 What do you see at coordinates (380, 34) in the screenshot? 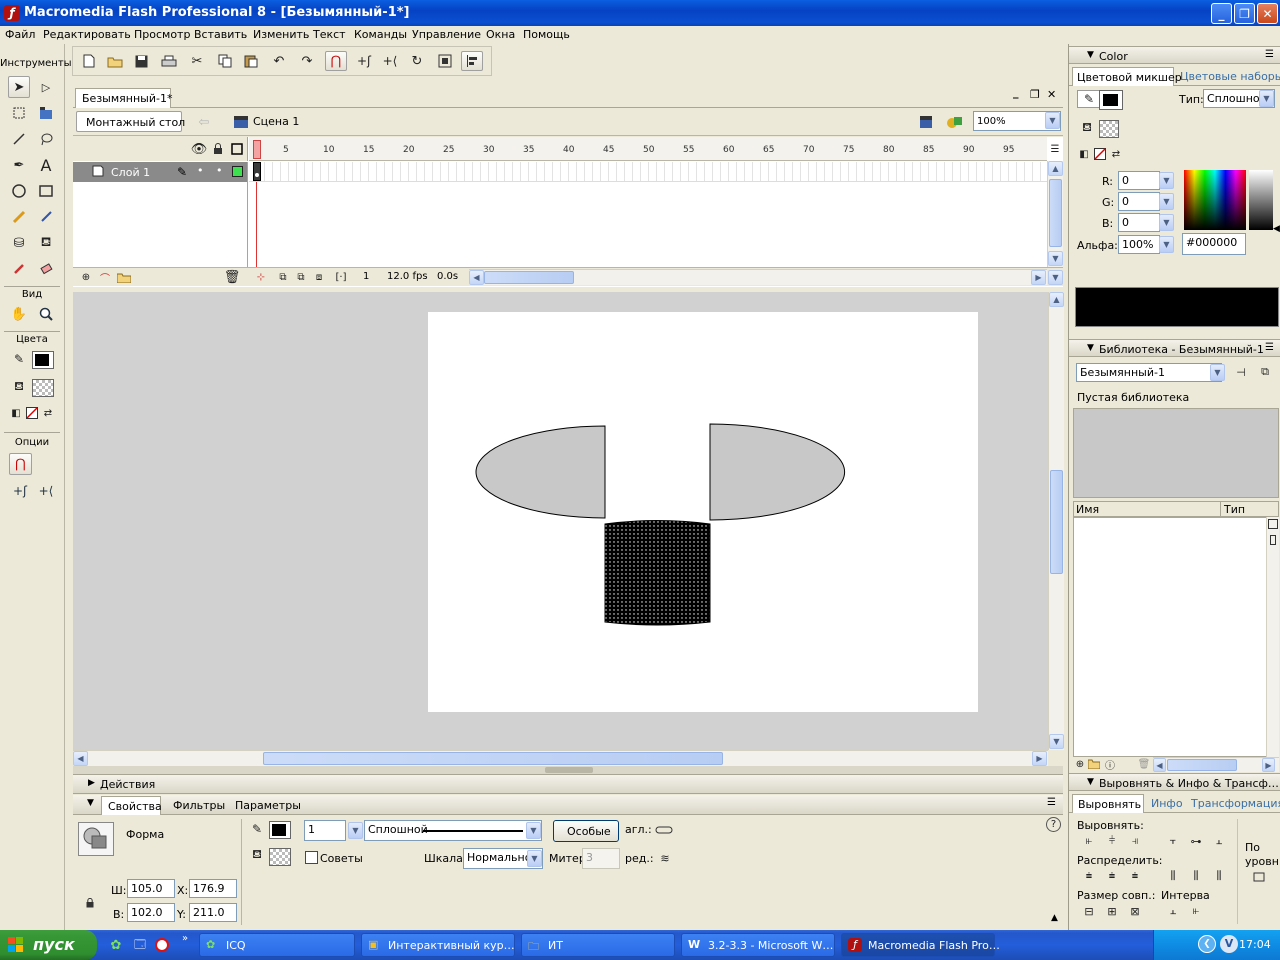
I see `menu-commands: Команды` at bounding box center [380, 34].